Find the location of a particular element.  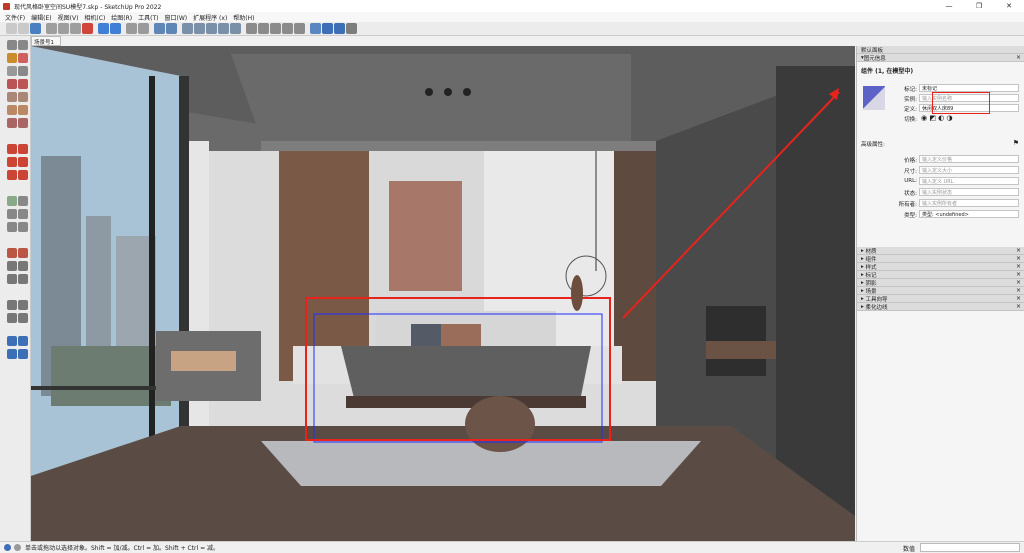

menu-window: 窗口(W) is located at coordinates (176, 17).